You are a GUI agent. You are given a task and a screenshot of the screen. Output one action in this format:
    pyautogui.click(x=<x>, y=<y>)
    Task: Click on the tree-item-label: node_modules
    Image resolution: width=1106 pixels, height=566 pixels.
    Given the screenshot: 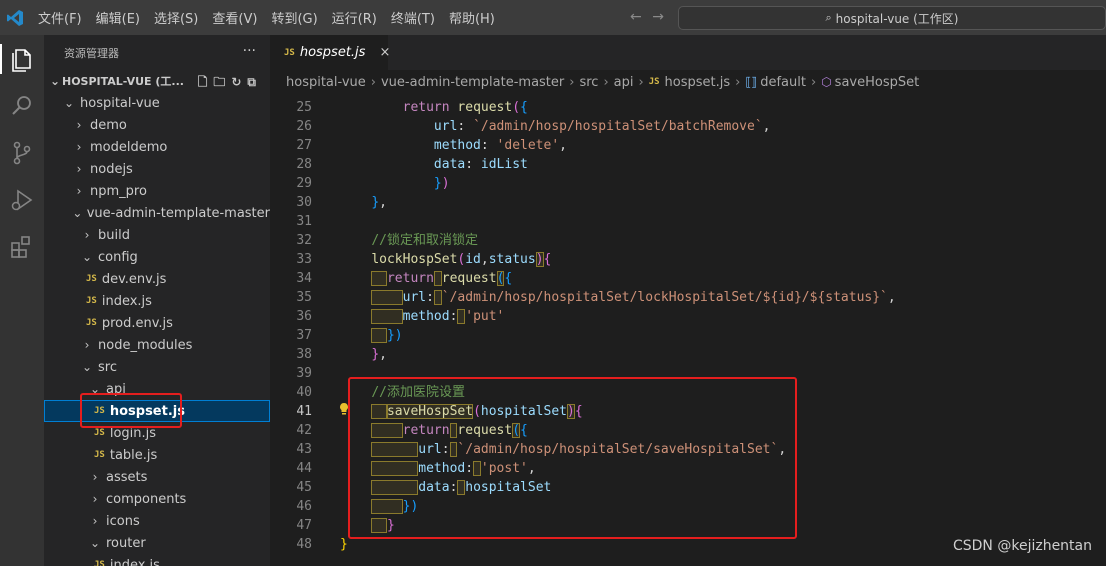 What is the action you would take?
    pyautogui.click(x=145, y=345)
    